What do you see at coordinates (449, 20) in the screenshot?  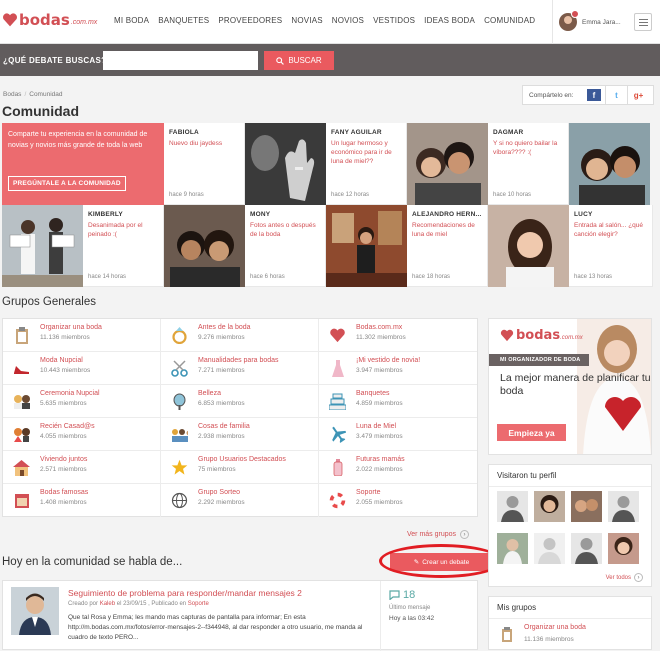 I see `nav-ideas-boda: IDEAS BODA` at bounding box center [449, 20].